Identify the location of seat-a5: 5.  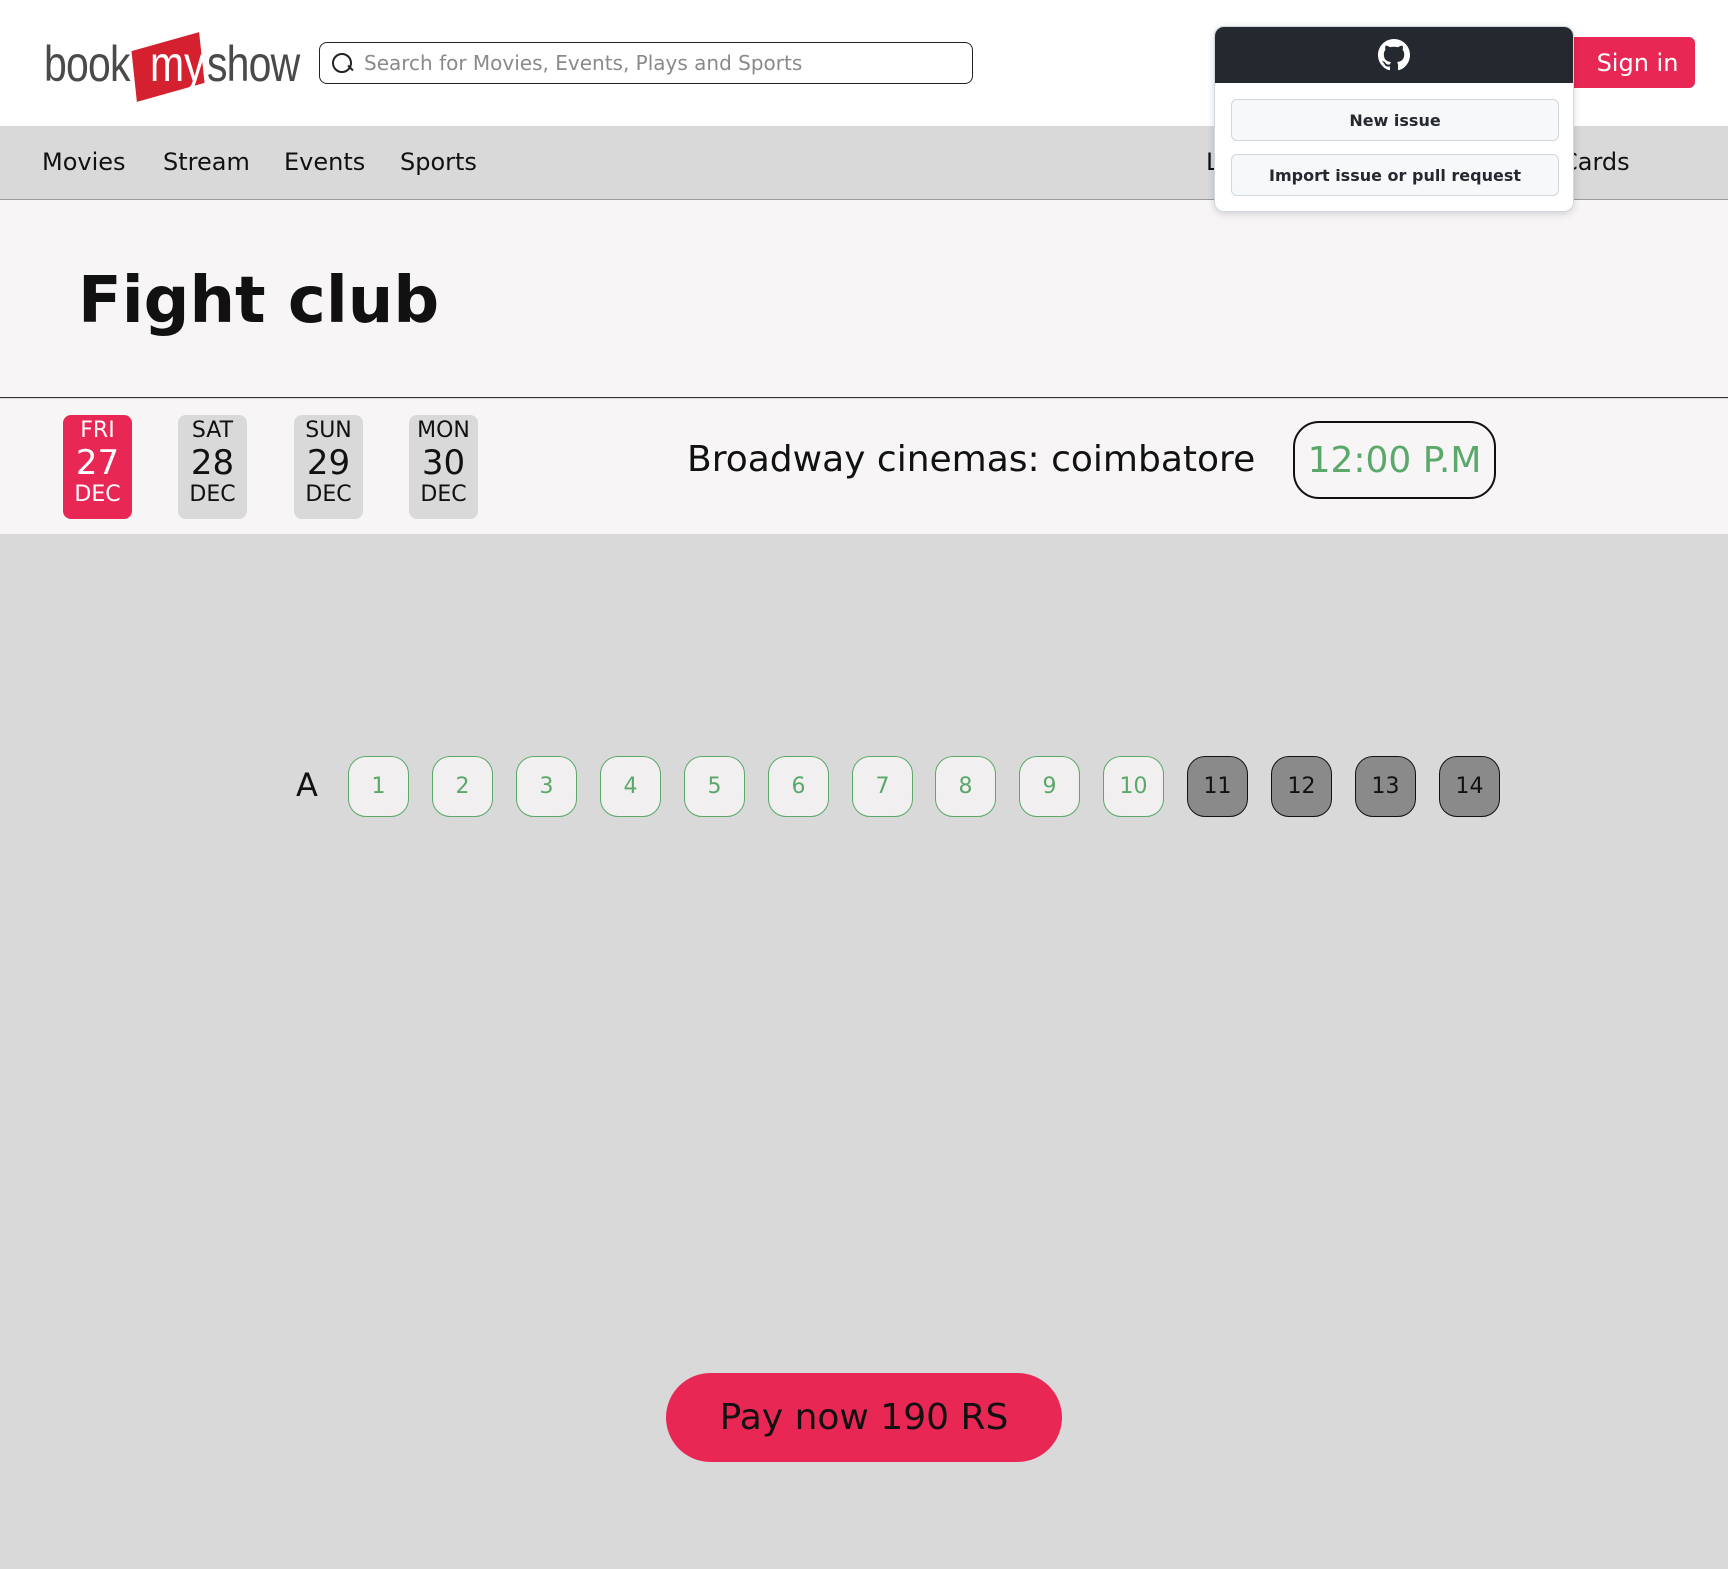
(714, 786).